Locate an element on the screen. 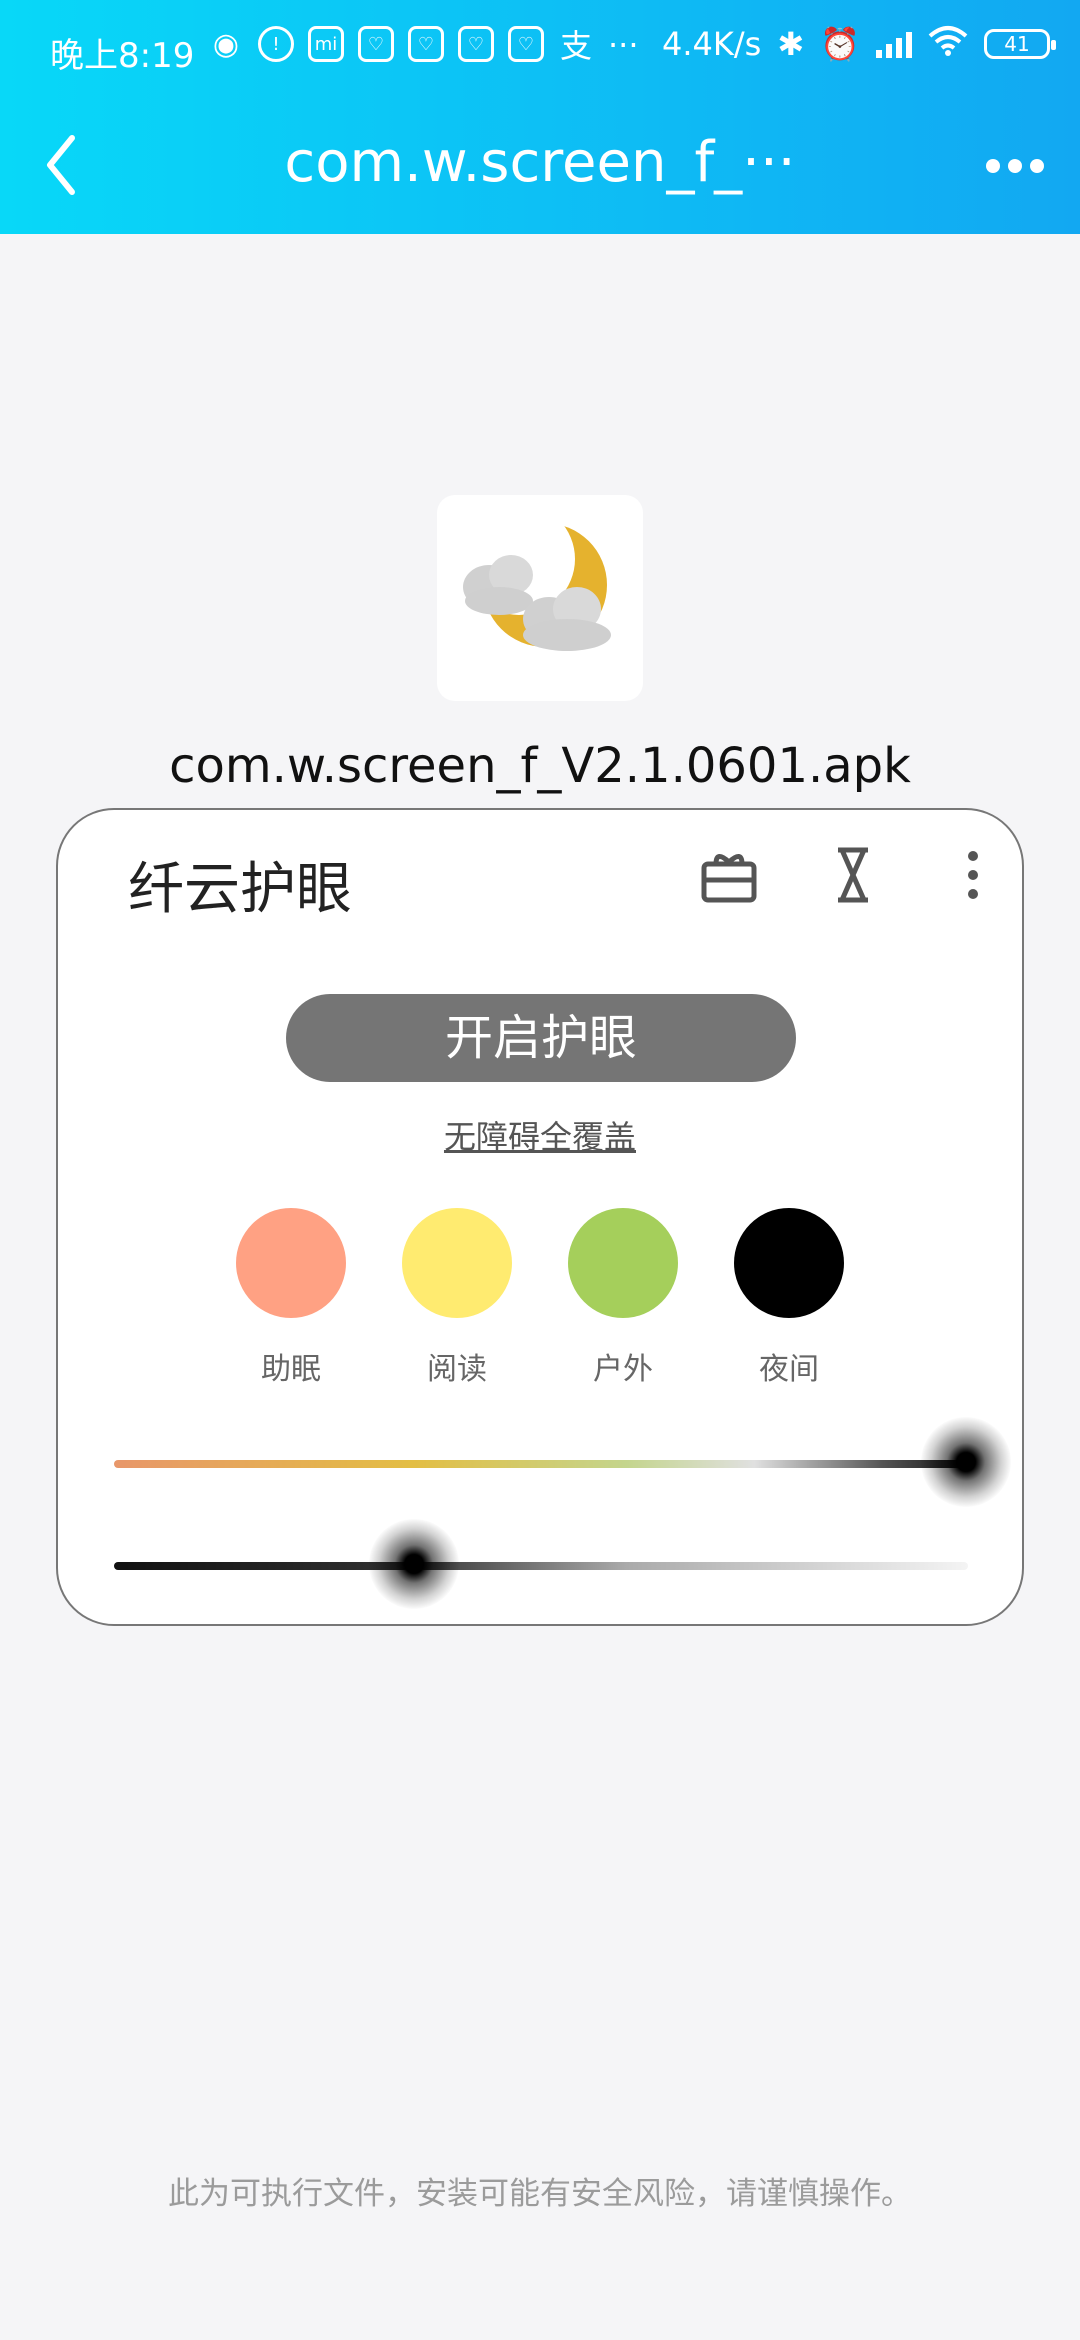 Image resolution: width=1080 pixels, height=2340 pixels. color-temperature-thumb is located at coordinates (966, 1462).